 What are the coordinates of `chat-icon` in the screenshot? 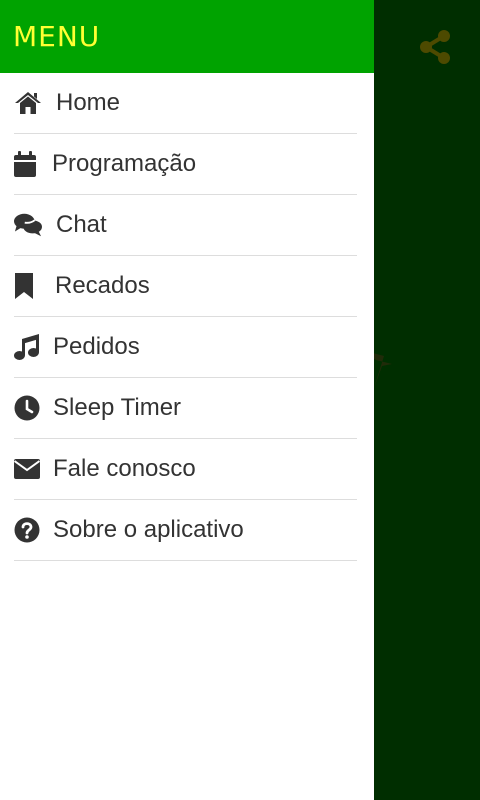 It's located at (28, 225).